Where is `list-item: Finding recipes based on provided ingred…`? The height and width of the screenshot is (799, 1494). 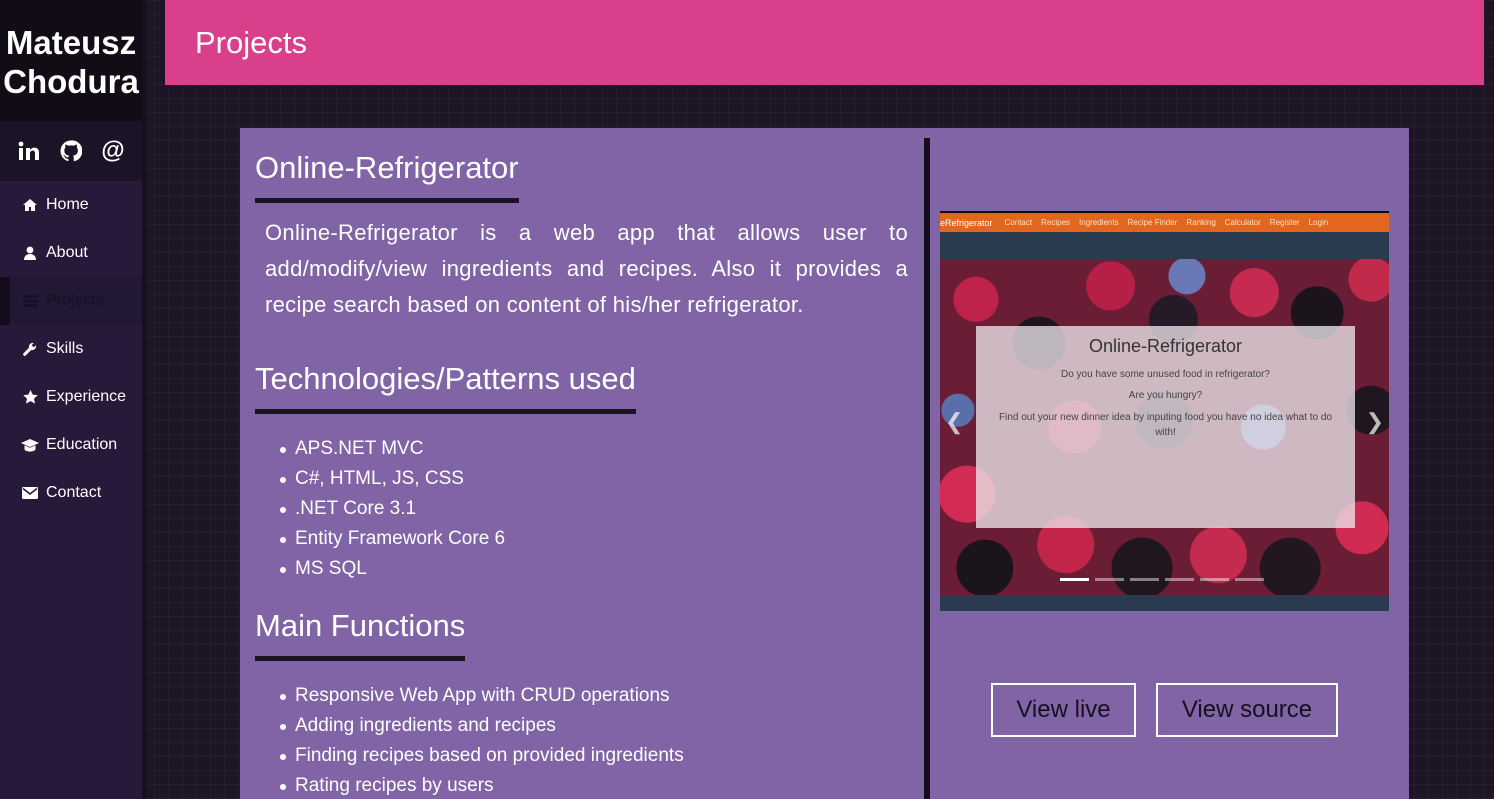
list-item: Finding recipes based on provided ingred… is located at coordinates (595, 756).